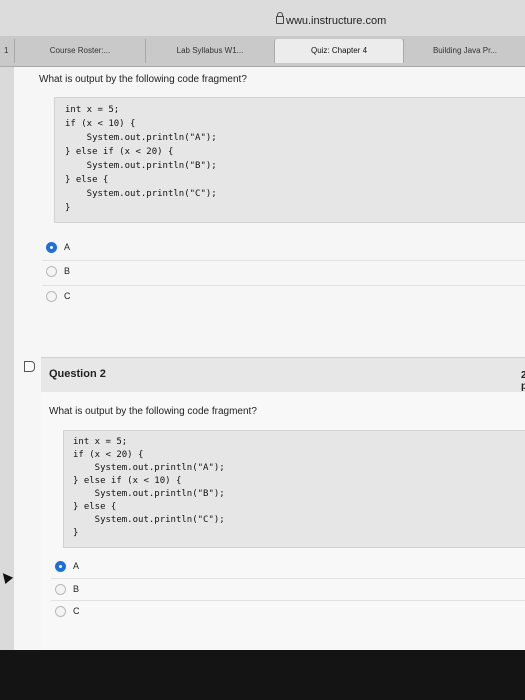  What do you see at coordinates (127, 481) in the screenshot?
I see `code-line: } else if (x < 10) {` at bounding box center [127, 481].